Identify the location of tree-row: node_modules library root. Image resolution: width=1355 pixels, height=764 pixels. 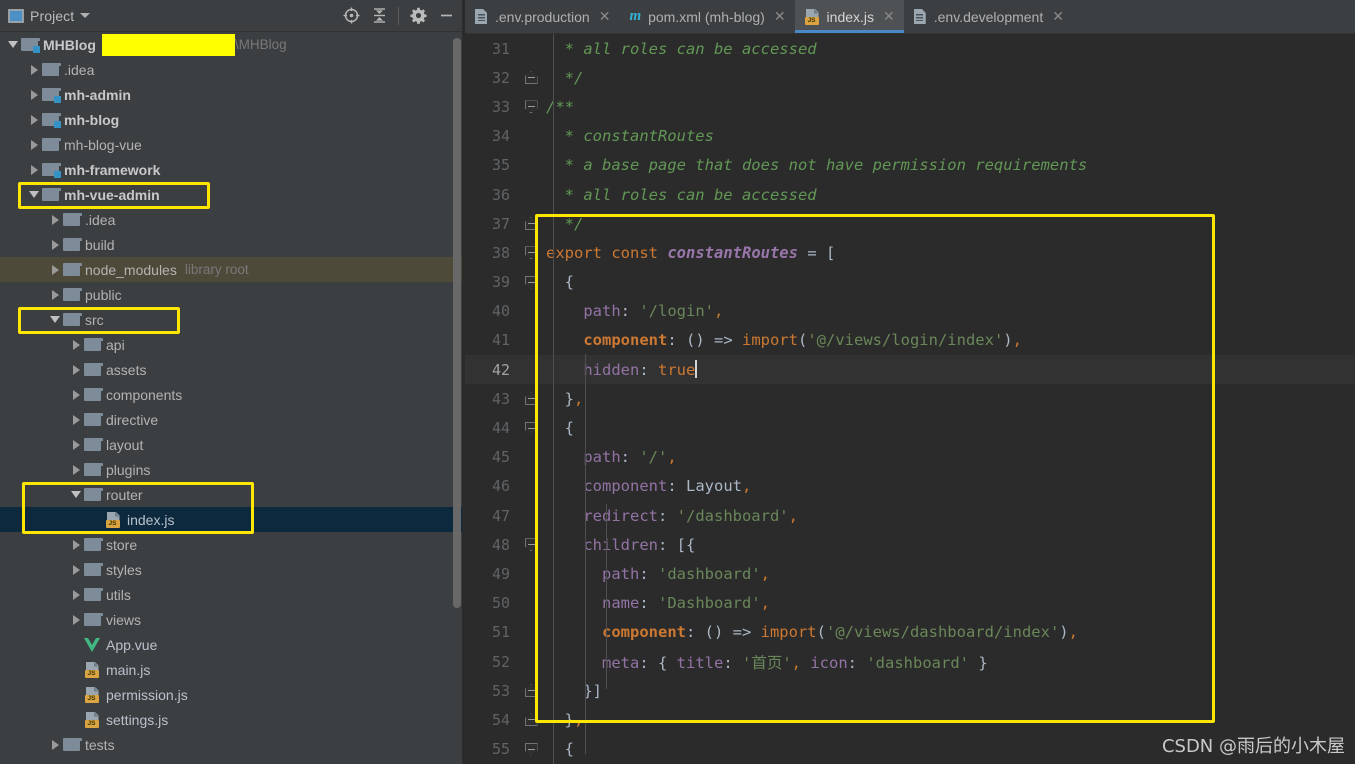
(232, 269).